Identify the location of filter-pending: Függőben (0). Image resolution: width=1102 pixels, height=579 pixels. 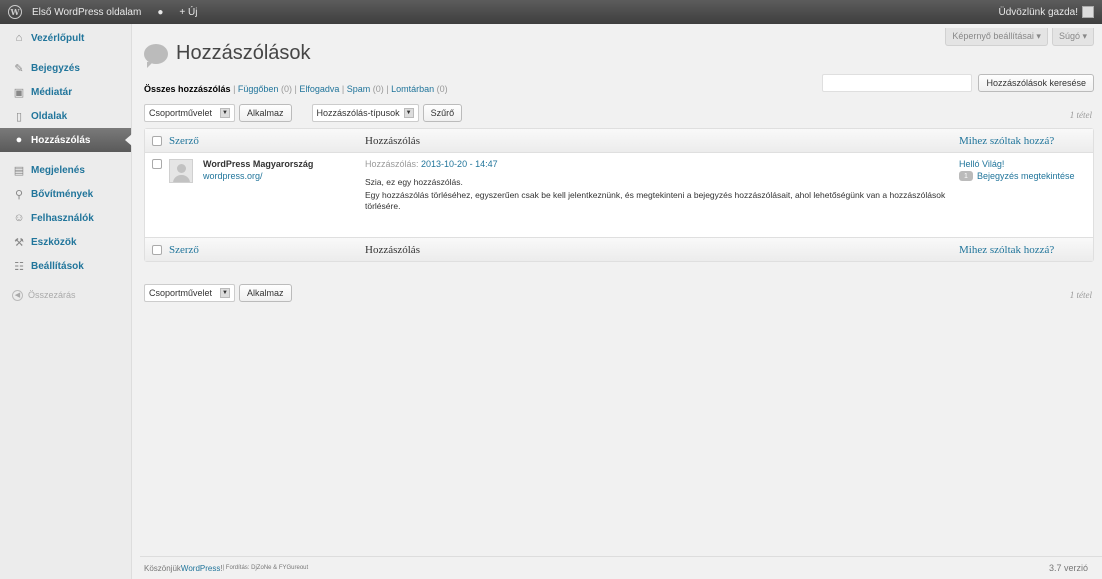
(265, 89).